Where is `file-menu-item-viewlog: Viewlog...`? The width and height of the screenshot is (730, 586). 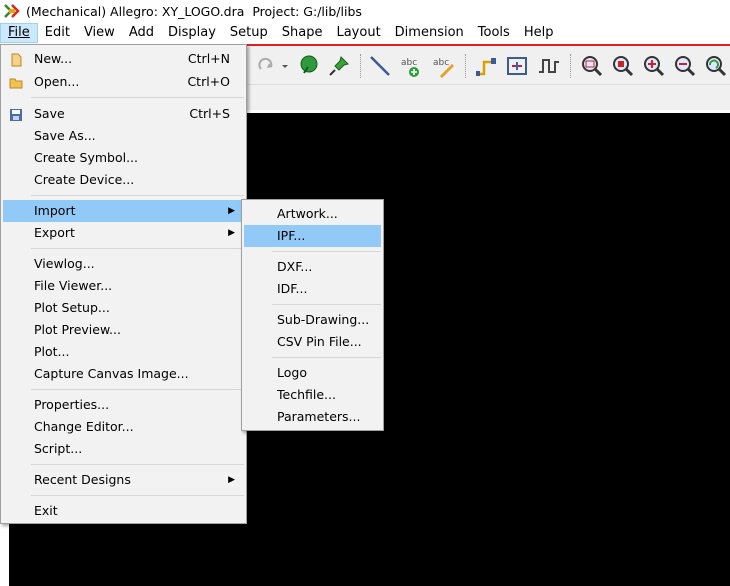
file-menu-item-viewlog: Viewlog... is located at coordinates (123, 264).